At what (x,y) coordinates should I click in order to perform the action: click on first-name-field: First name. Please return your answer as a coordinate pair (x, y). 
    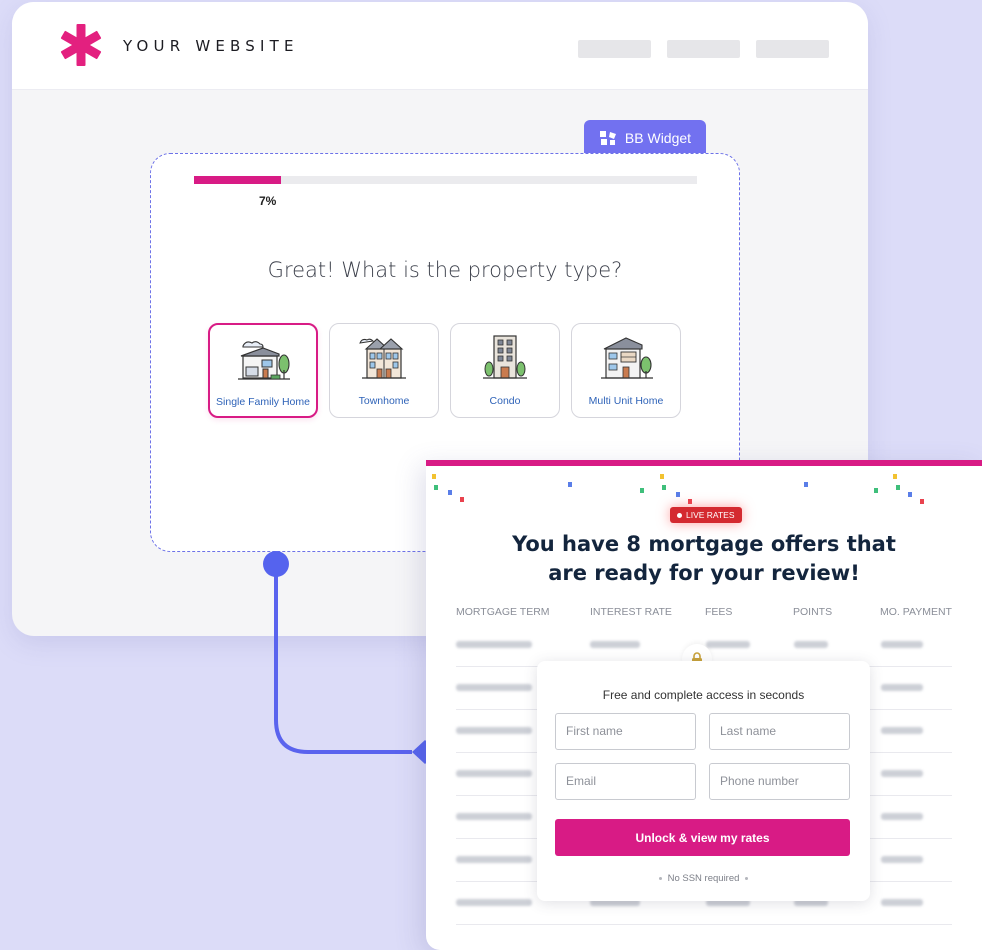
    Looking at the image, I should click on (625, 731).